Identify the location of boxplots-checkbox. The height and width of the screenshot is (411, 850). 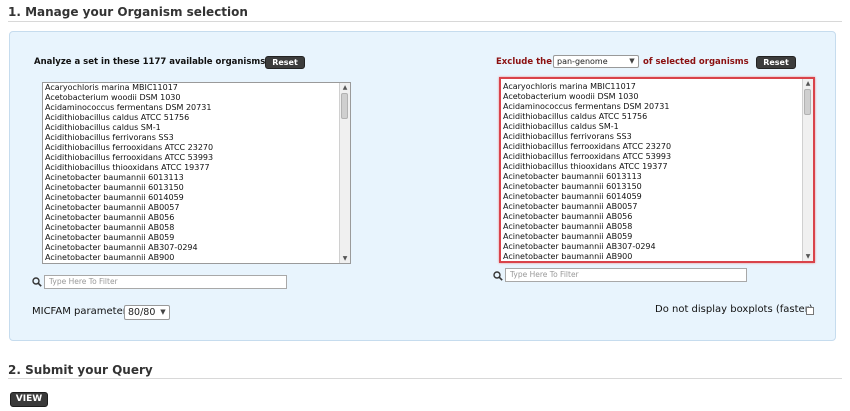
(810, 311).